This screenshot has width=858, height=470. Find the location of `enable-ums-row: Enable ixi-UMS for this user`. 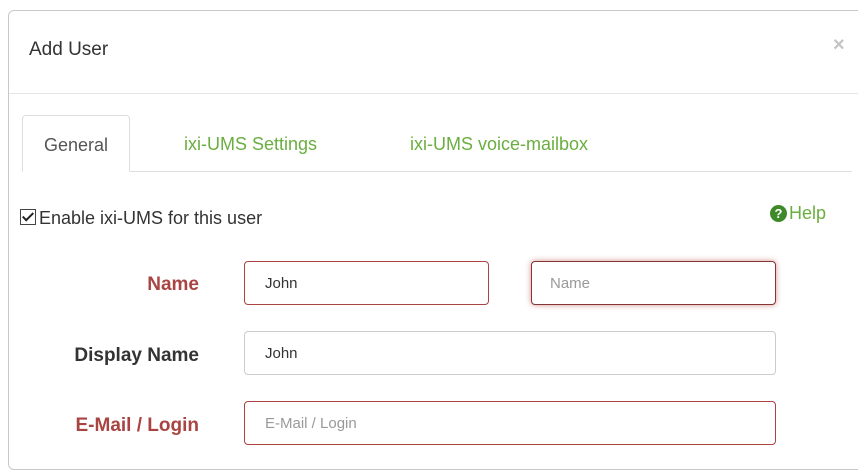

enable-ums-row: Enable ixi-UMS for this user is located at coordinates (141, 218).